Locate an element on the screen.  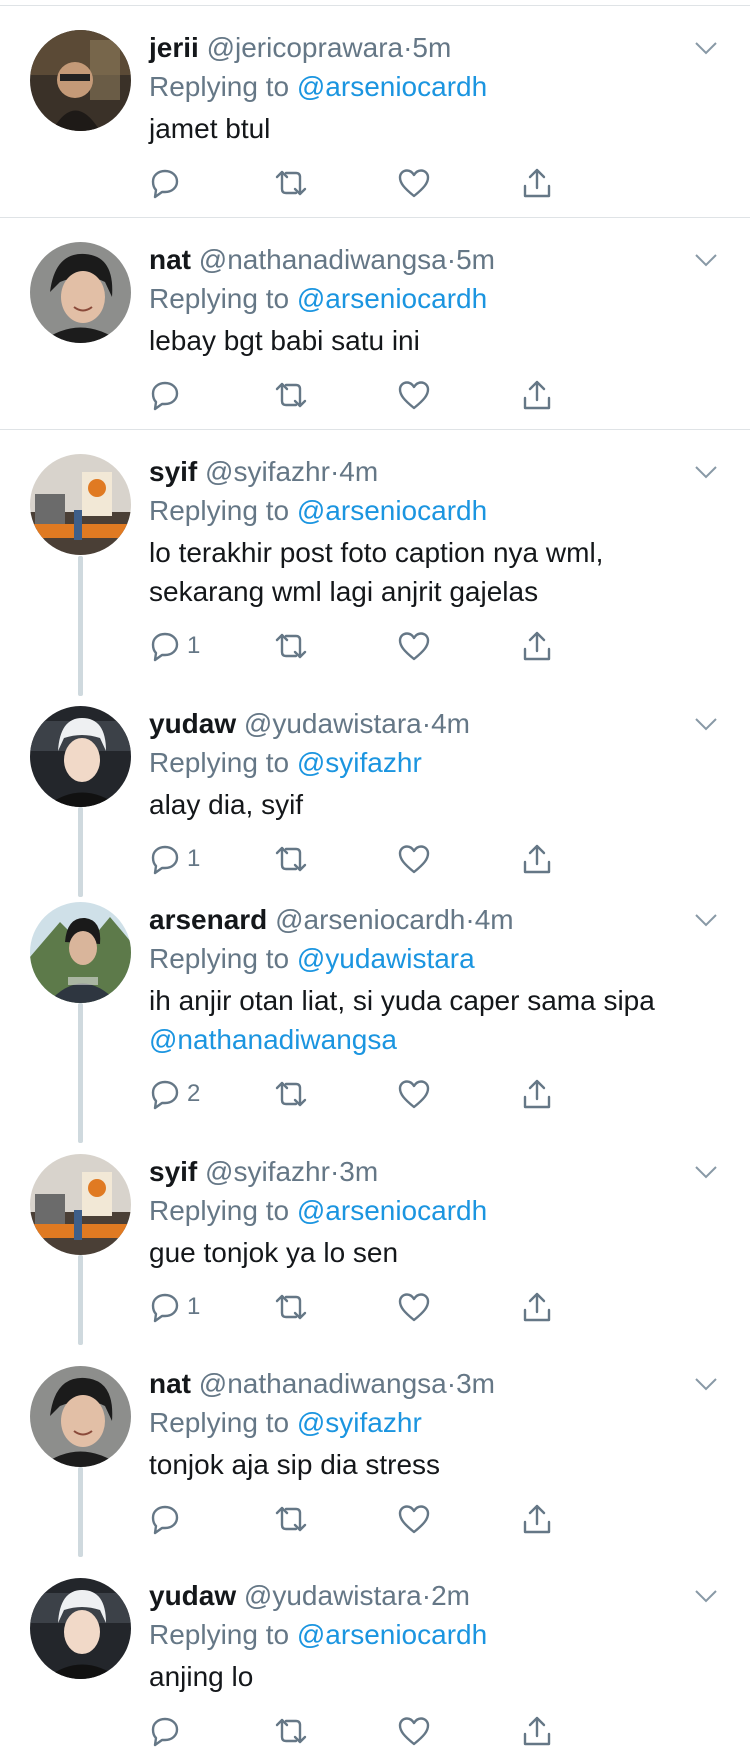
text-line: anjing lo is located at coordinates (201, 1676).